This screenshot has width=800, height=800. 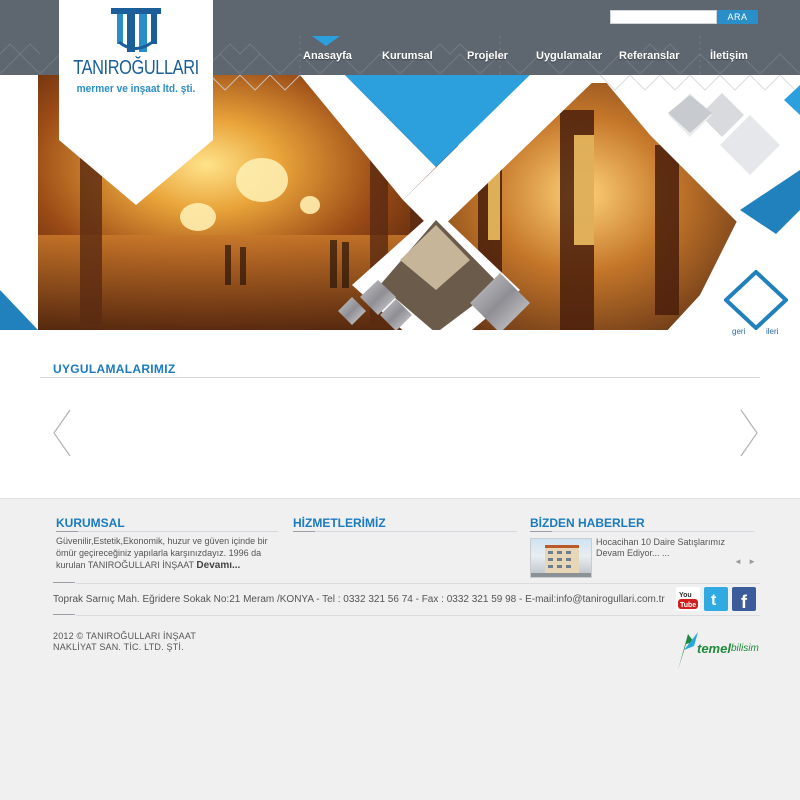 What do you see at coordinates (729, 56) in the screenshot?
I see `nav-iletisim: İletişim` at bounding box center [729, 56].